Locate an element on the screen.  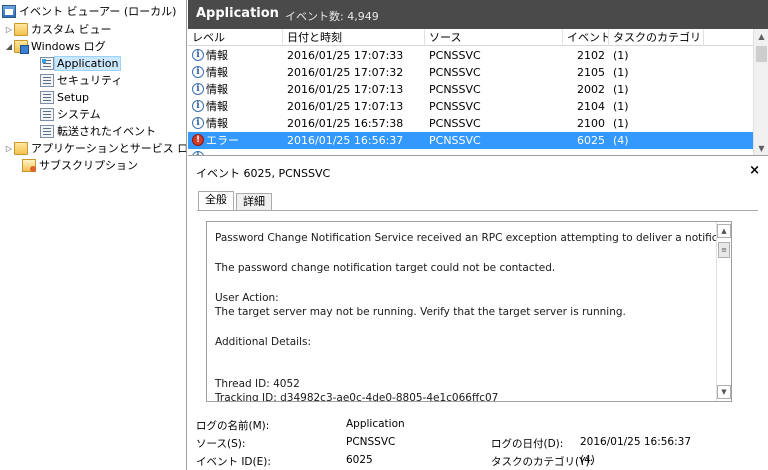
log-title: Application is located at coordinates (237, 13).